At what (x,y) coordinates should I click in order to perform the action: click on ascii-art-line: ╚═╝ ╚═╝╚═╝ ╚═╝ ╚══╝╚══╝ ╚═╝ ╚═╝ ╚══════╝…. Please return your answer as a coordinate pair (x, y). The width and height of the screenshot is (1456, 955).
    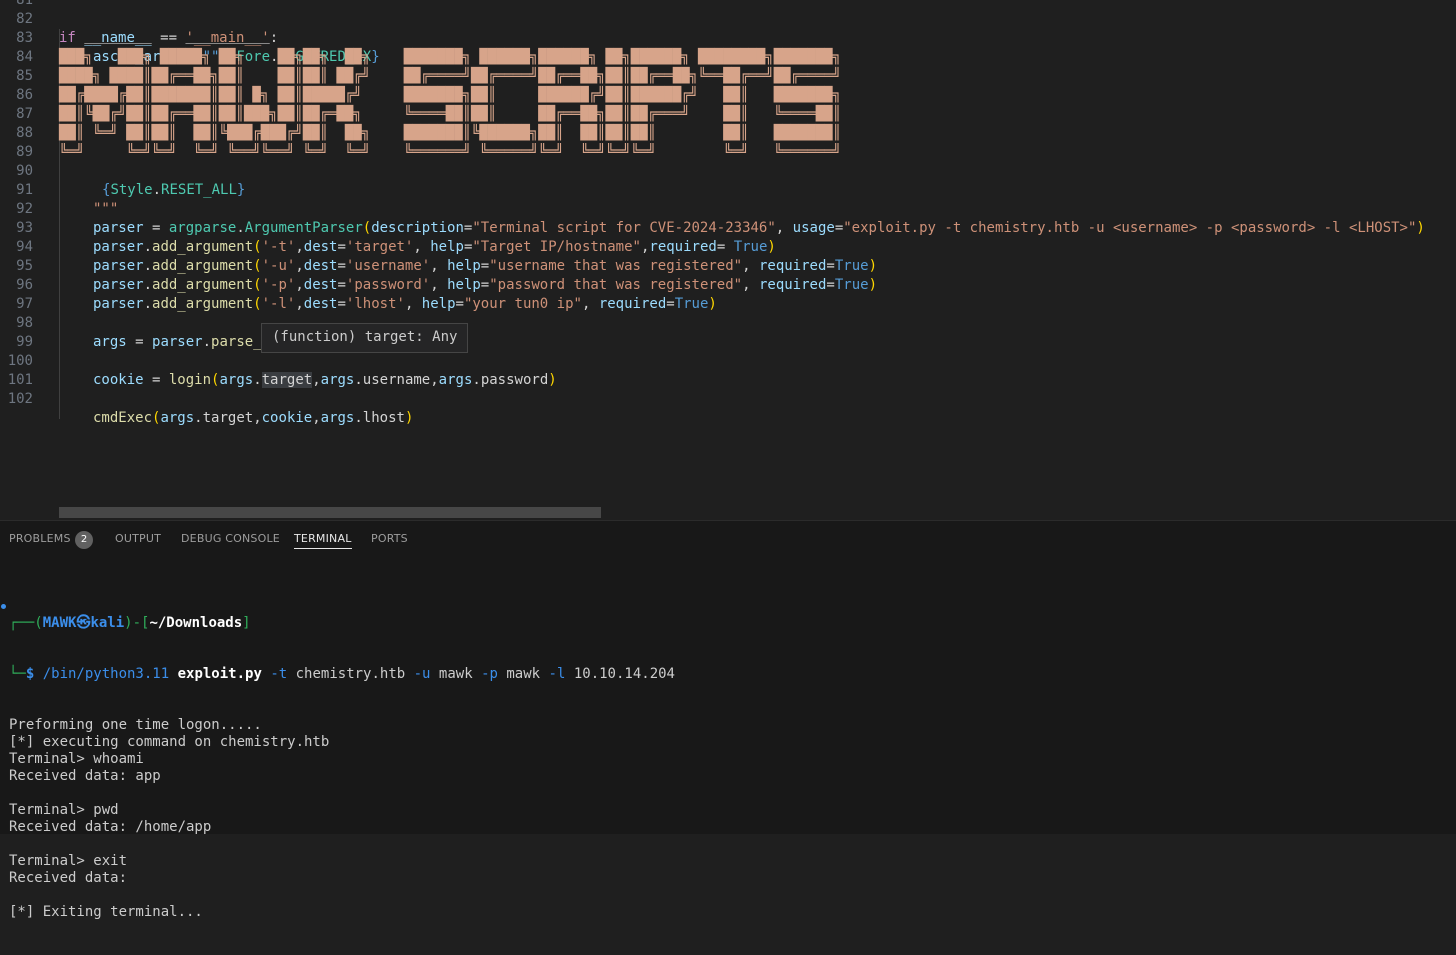
    Looking at the image, I should click on (728, 152).